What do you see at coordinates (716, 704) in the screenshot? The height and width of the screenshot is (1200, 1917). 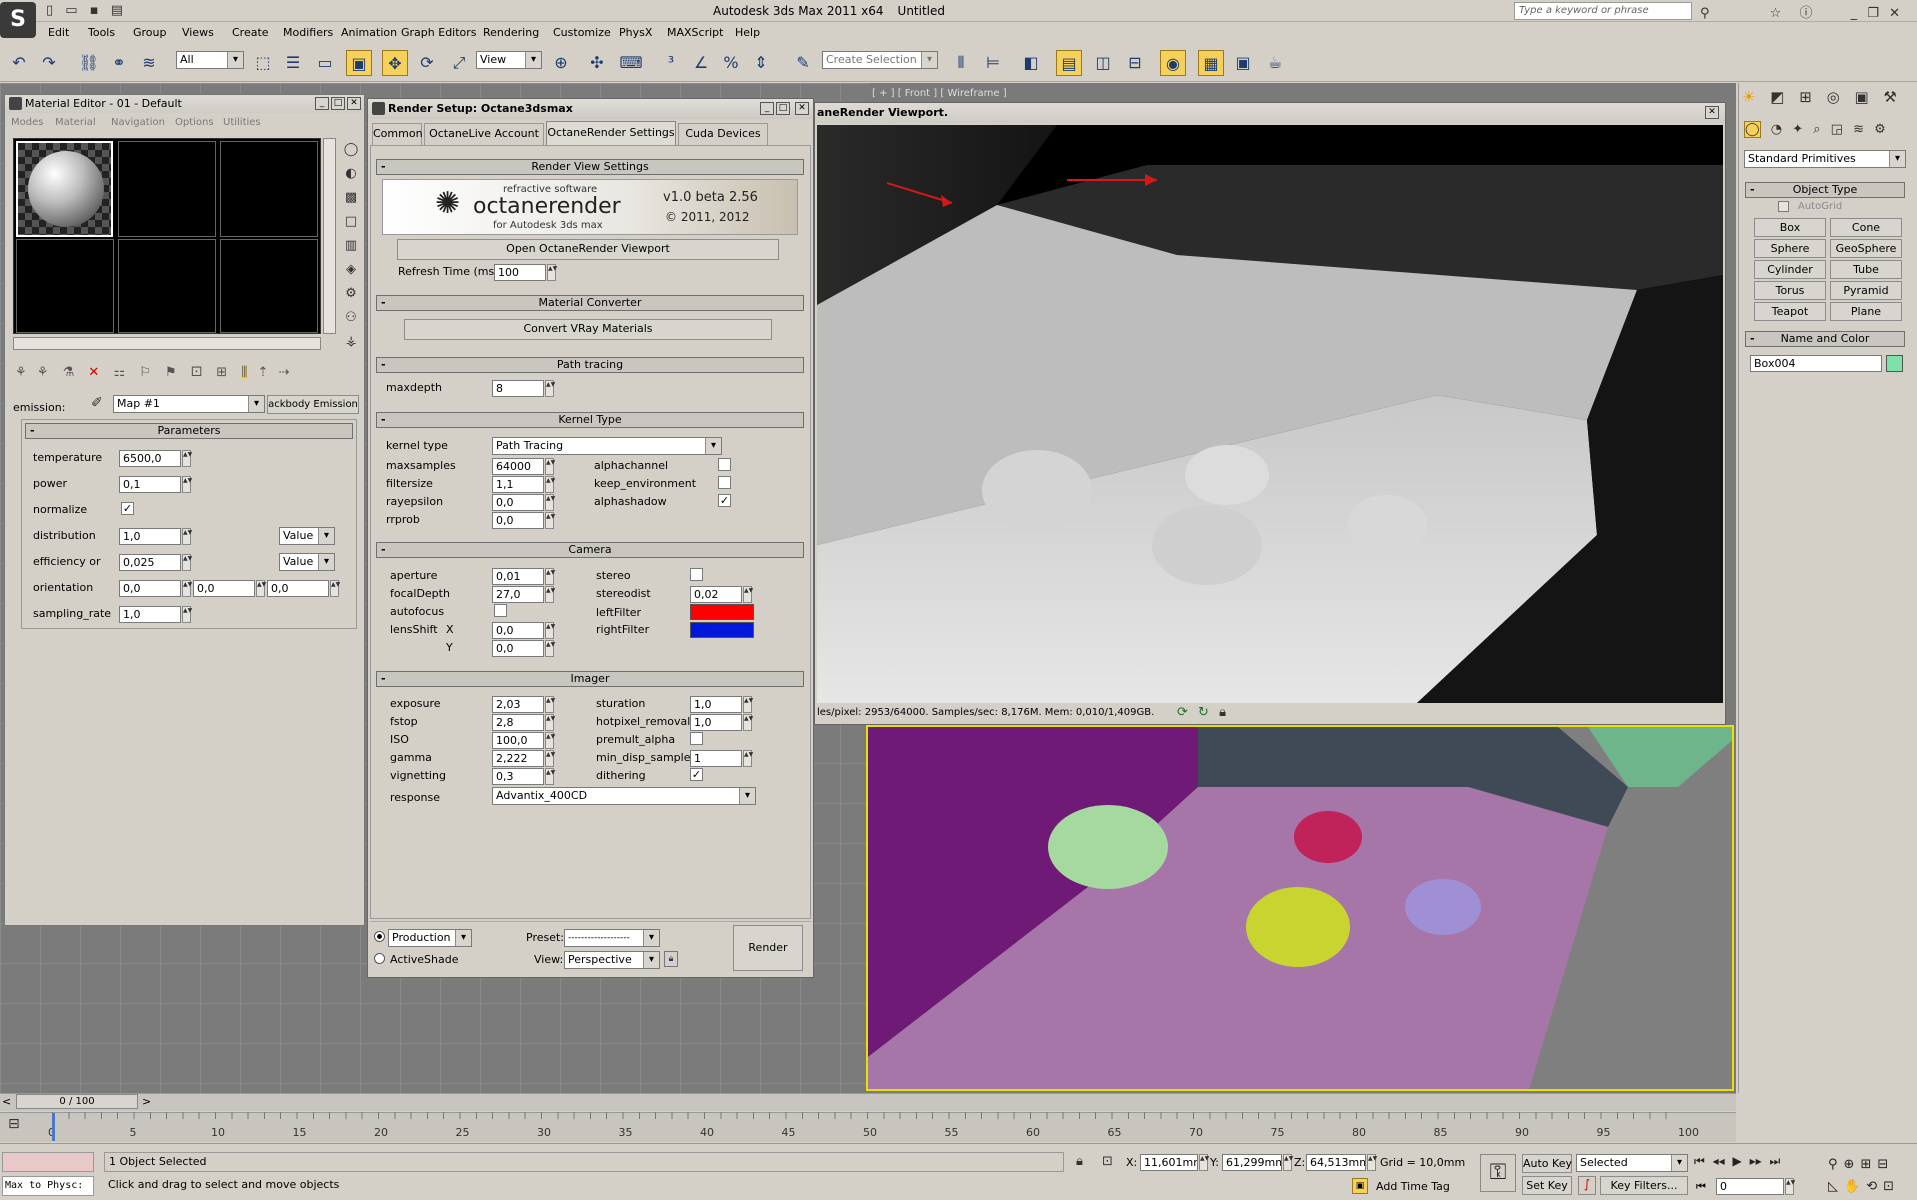 I see `sturation-field: 1,0` at bounding box center [716, 704].